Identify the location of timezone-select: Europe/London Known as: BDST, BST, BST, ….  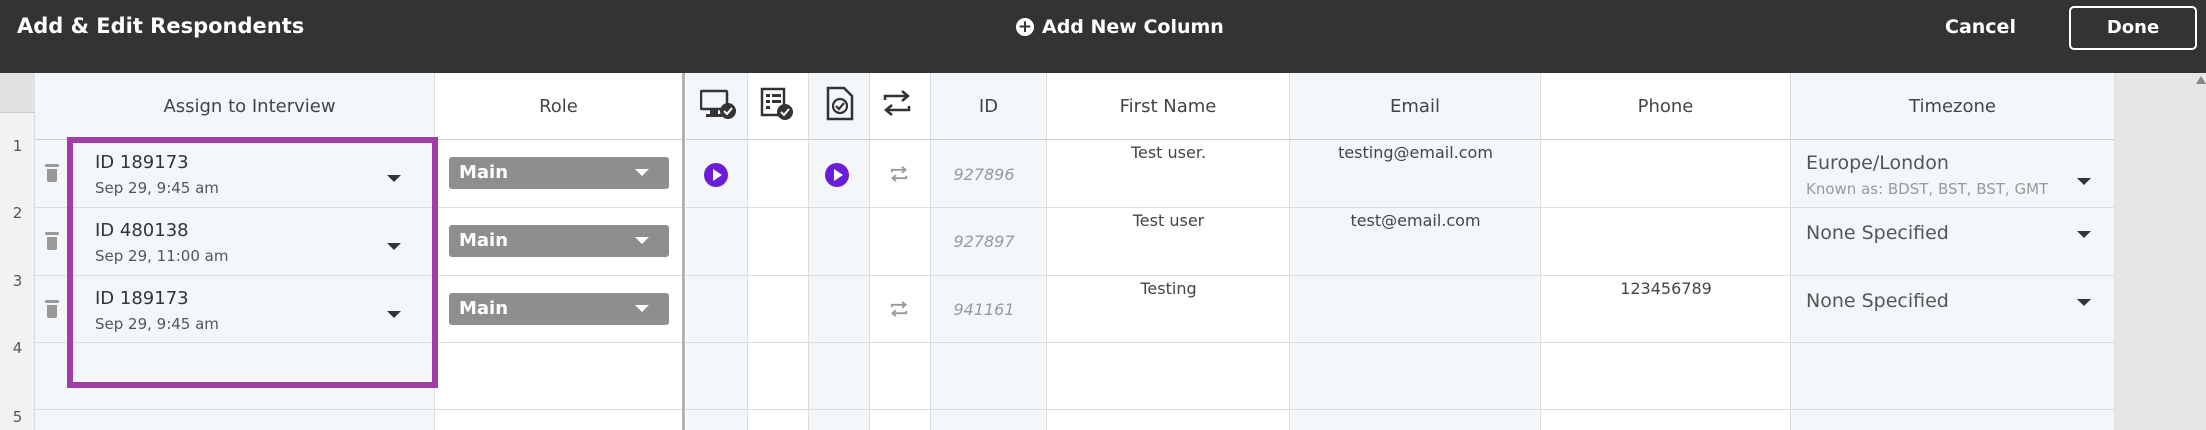
(1927, 175).